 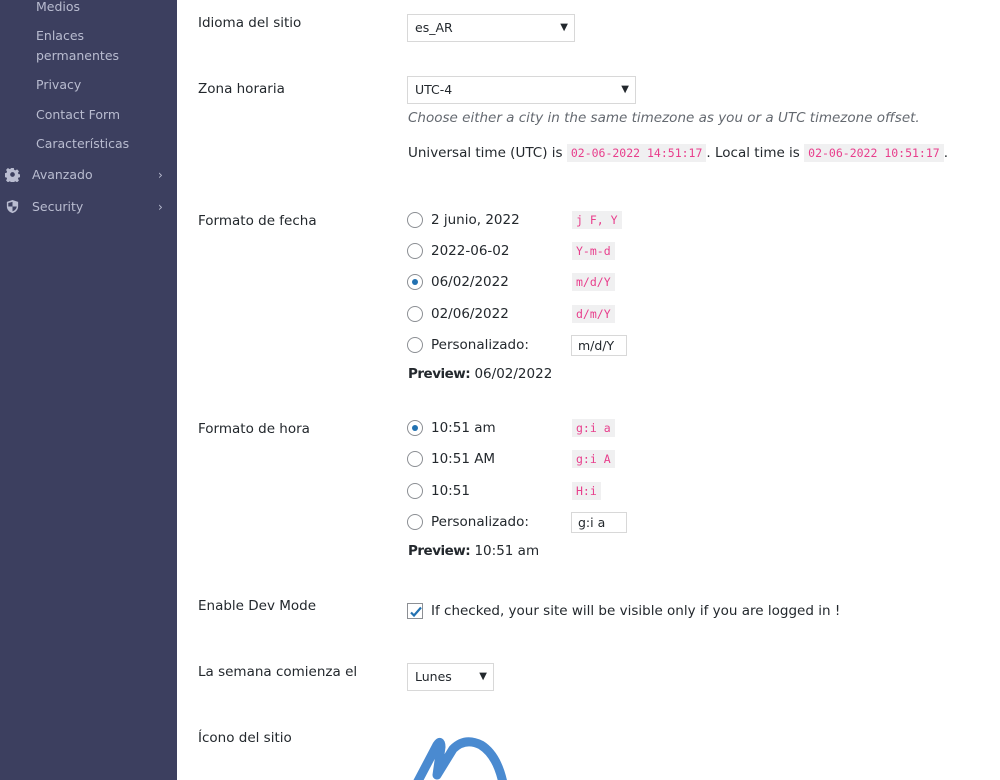 What do you see at coordinates (96, 46) in the screenshot?
I see `sidebar-item-enlaces-permanentes: Enlaces permanentes` at bounding box center [96, 46].